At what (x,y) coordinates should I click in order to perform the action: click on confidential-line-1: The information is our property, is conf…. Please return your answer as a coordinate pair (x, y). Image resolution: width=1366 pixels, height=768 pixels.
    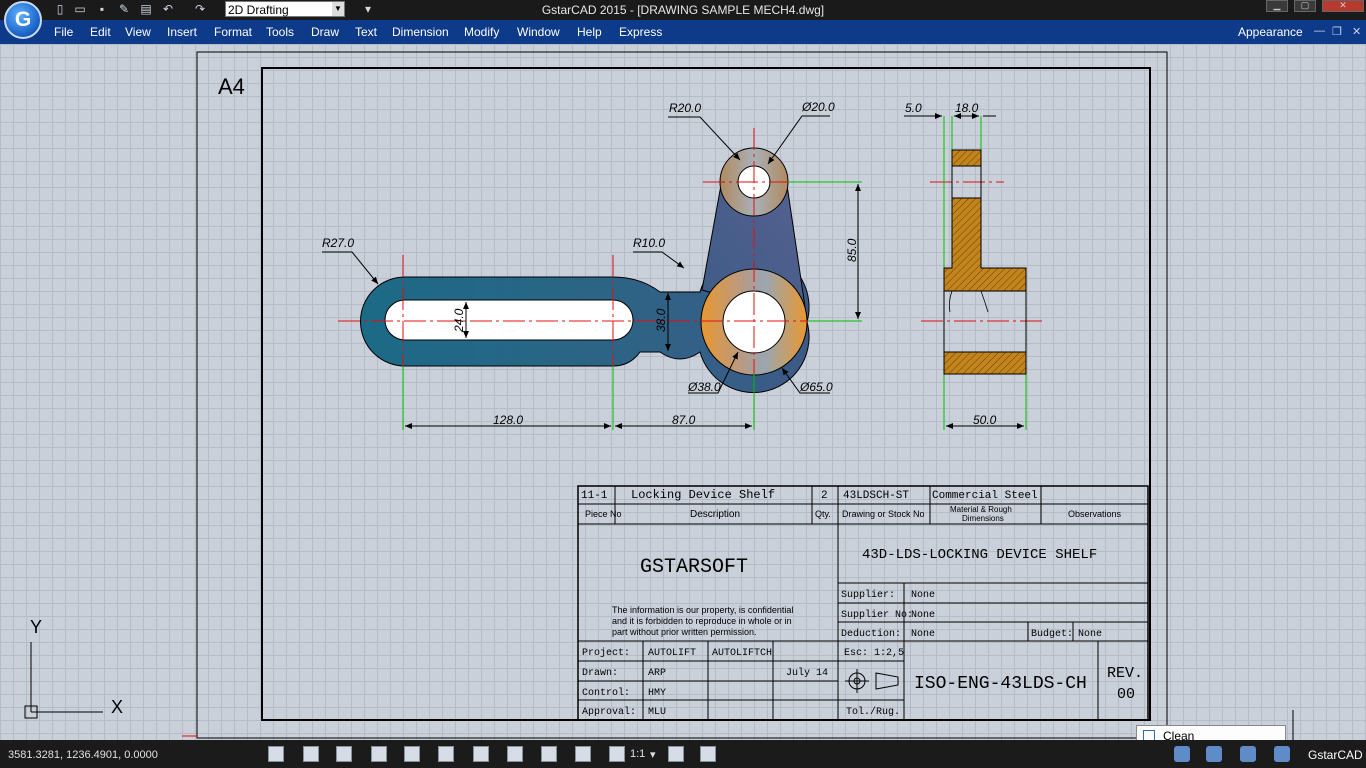
    Looking at the image, I should click on (702, 610).